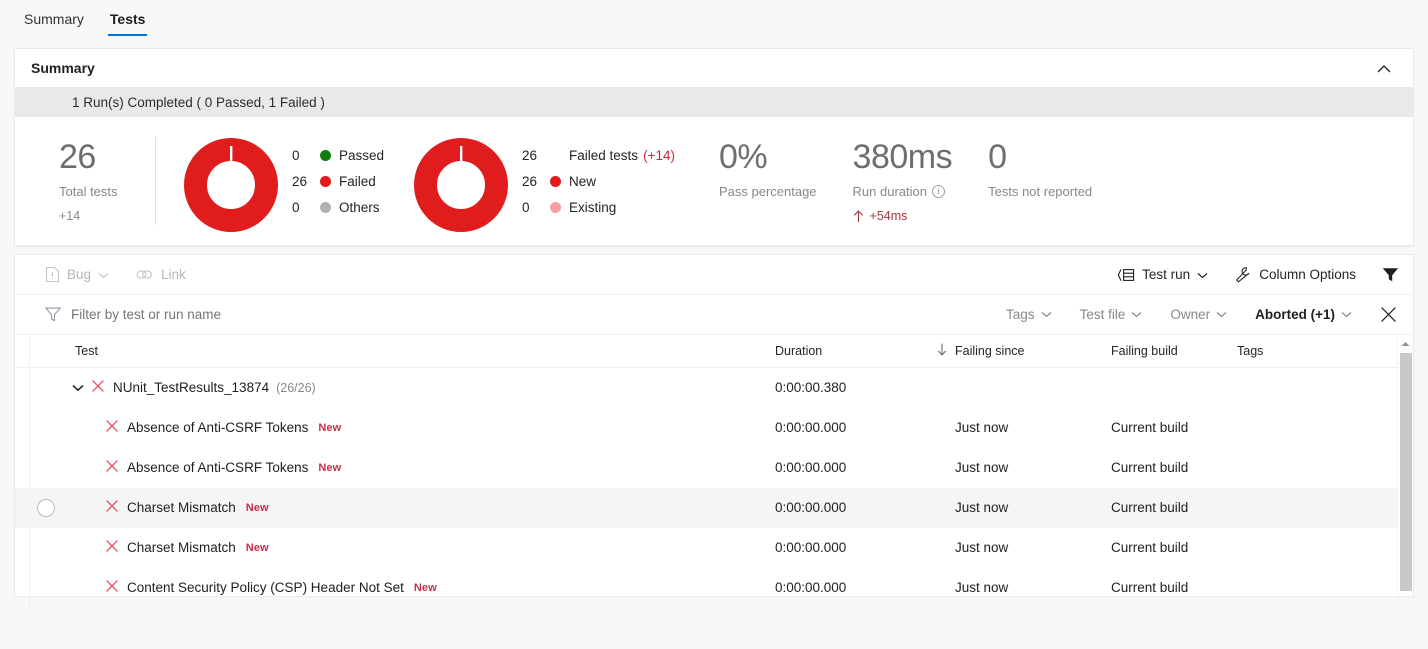 The height and width of the screenshot is (649, 1428). I want to click on scroll-up-arrow-icon, so click(1405, 344).